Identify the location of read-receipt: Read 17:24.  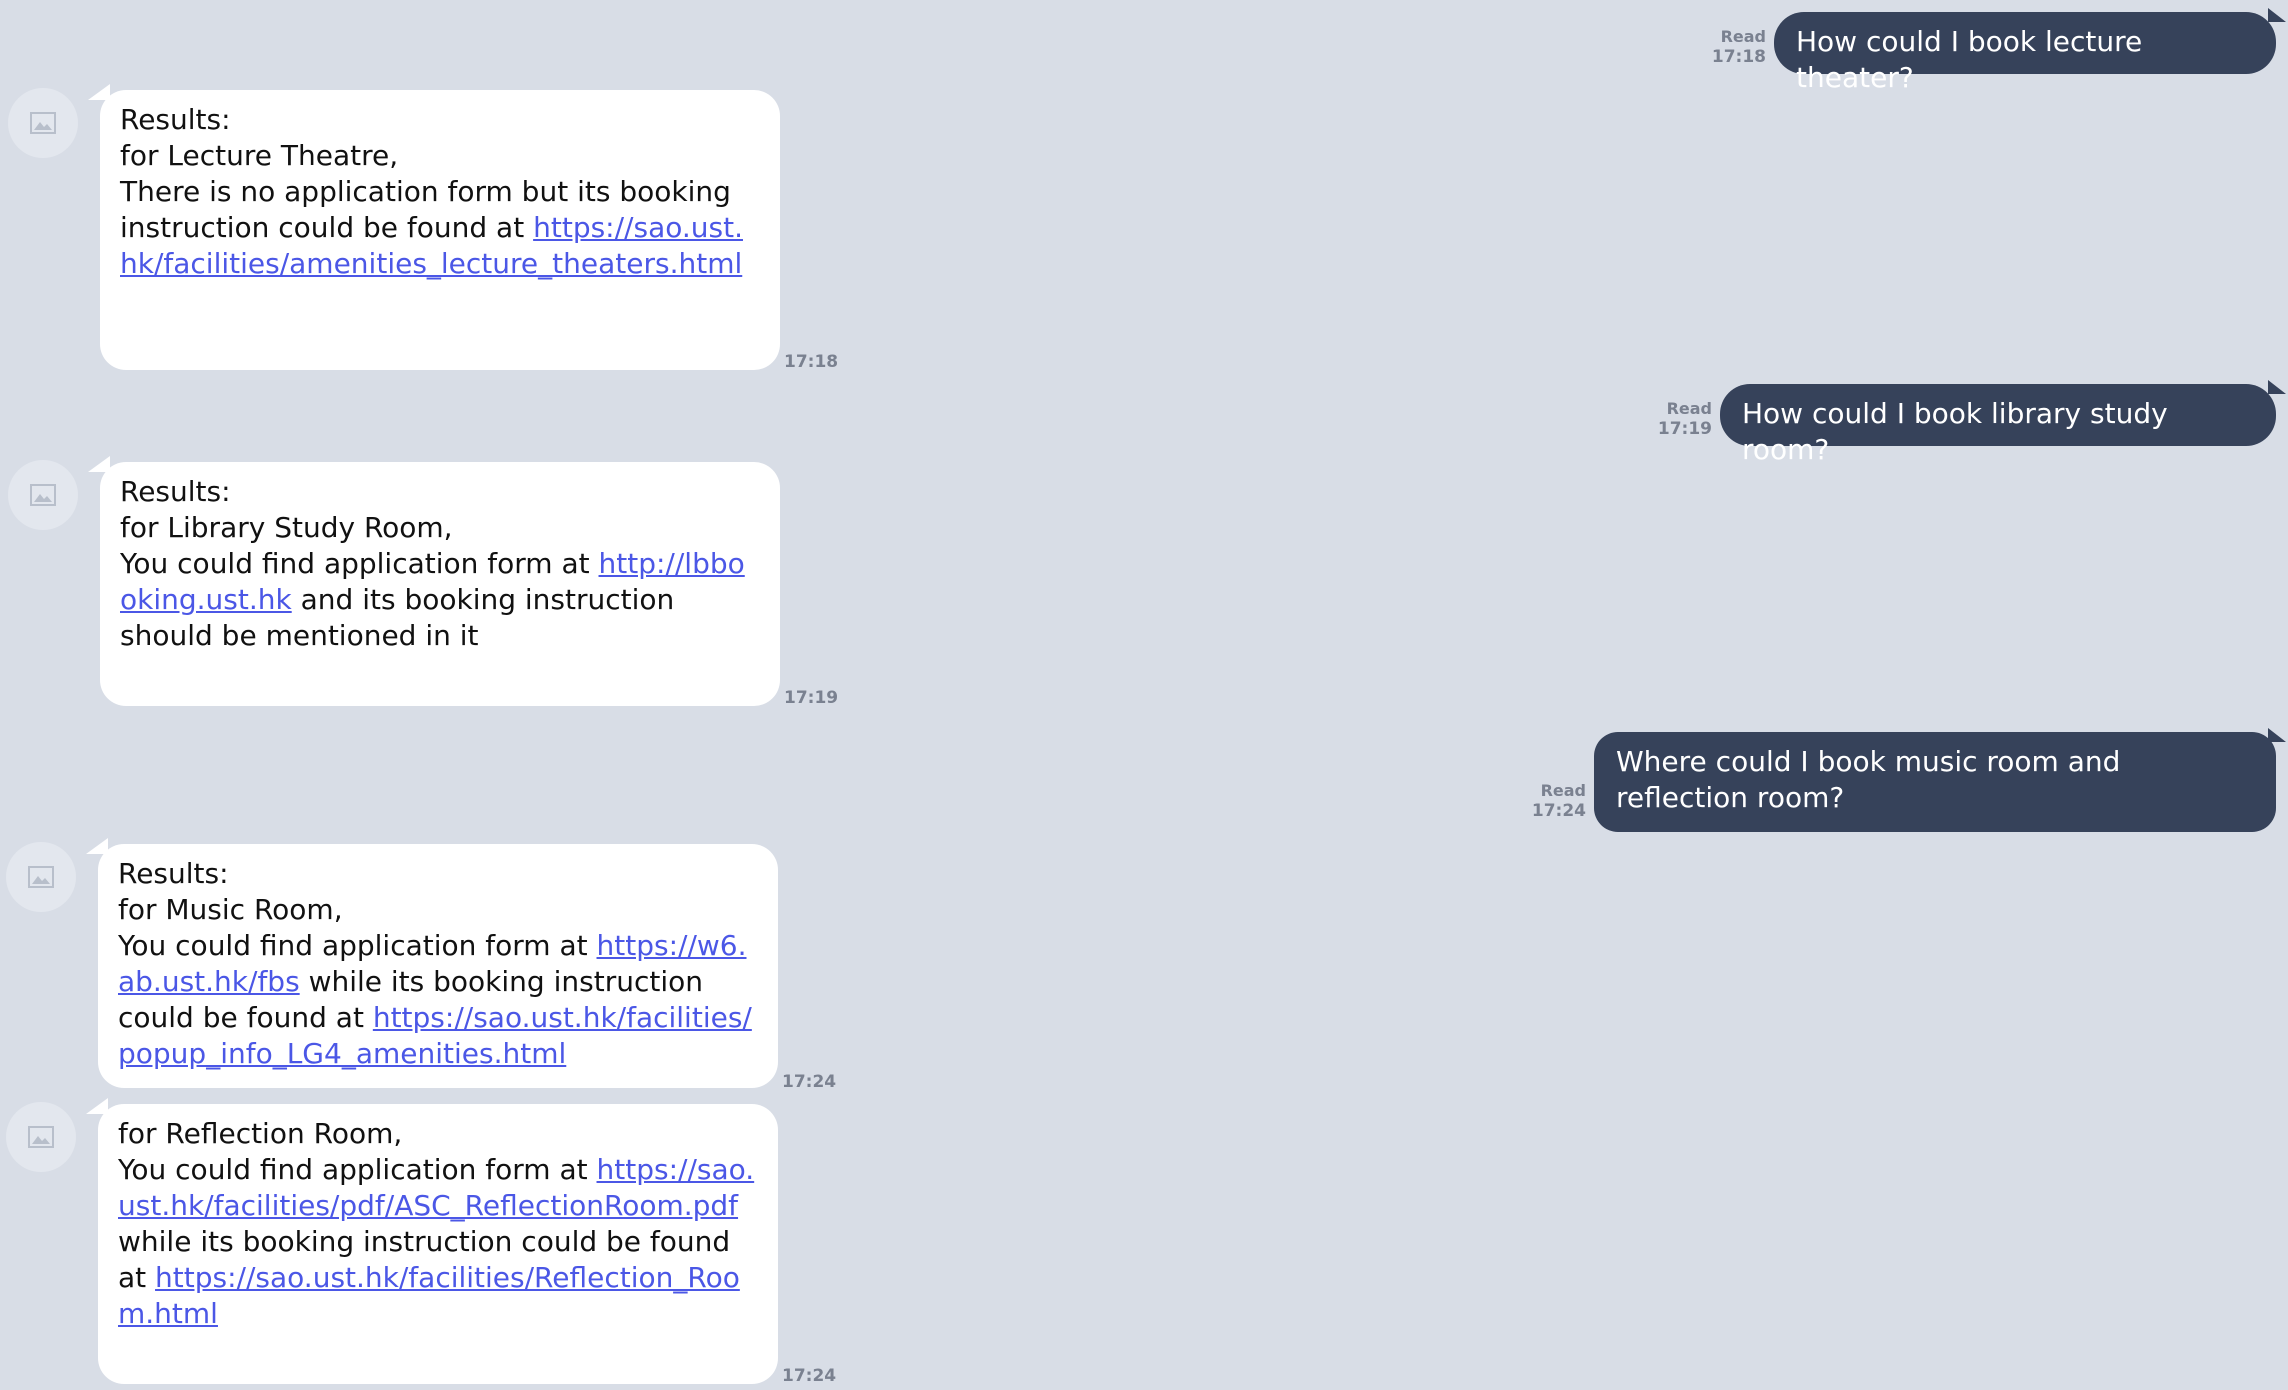
(1546, 801).